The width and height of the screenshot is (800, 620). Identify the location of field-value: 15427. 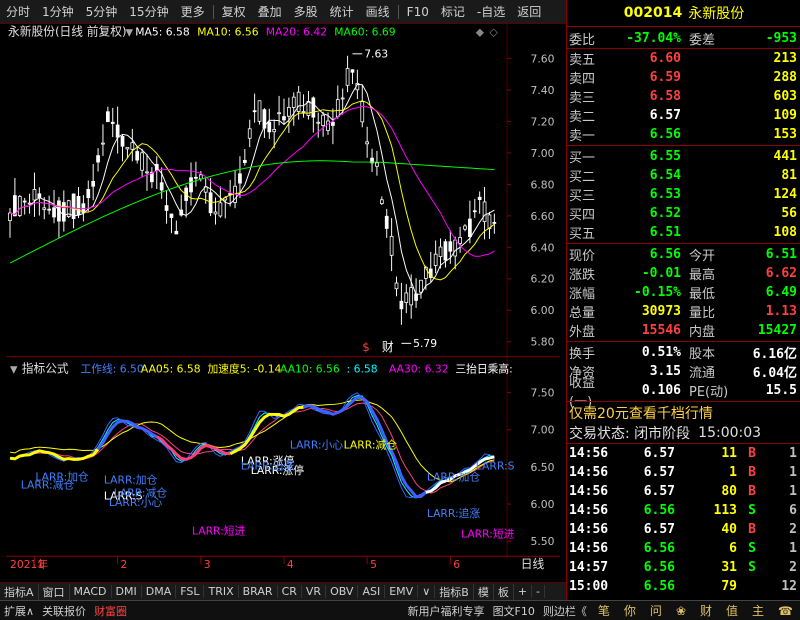
(777, 330).